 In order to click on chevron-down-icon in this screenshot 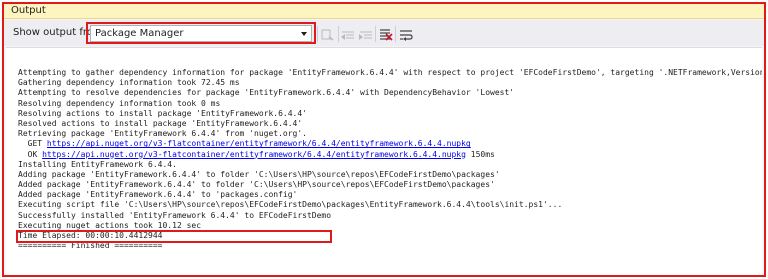, I will do `click(304, 34)`.